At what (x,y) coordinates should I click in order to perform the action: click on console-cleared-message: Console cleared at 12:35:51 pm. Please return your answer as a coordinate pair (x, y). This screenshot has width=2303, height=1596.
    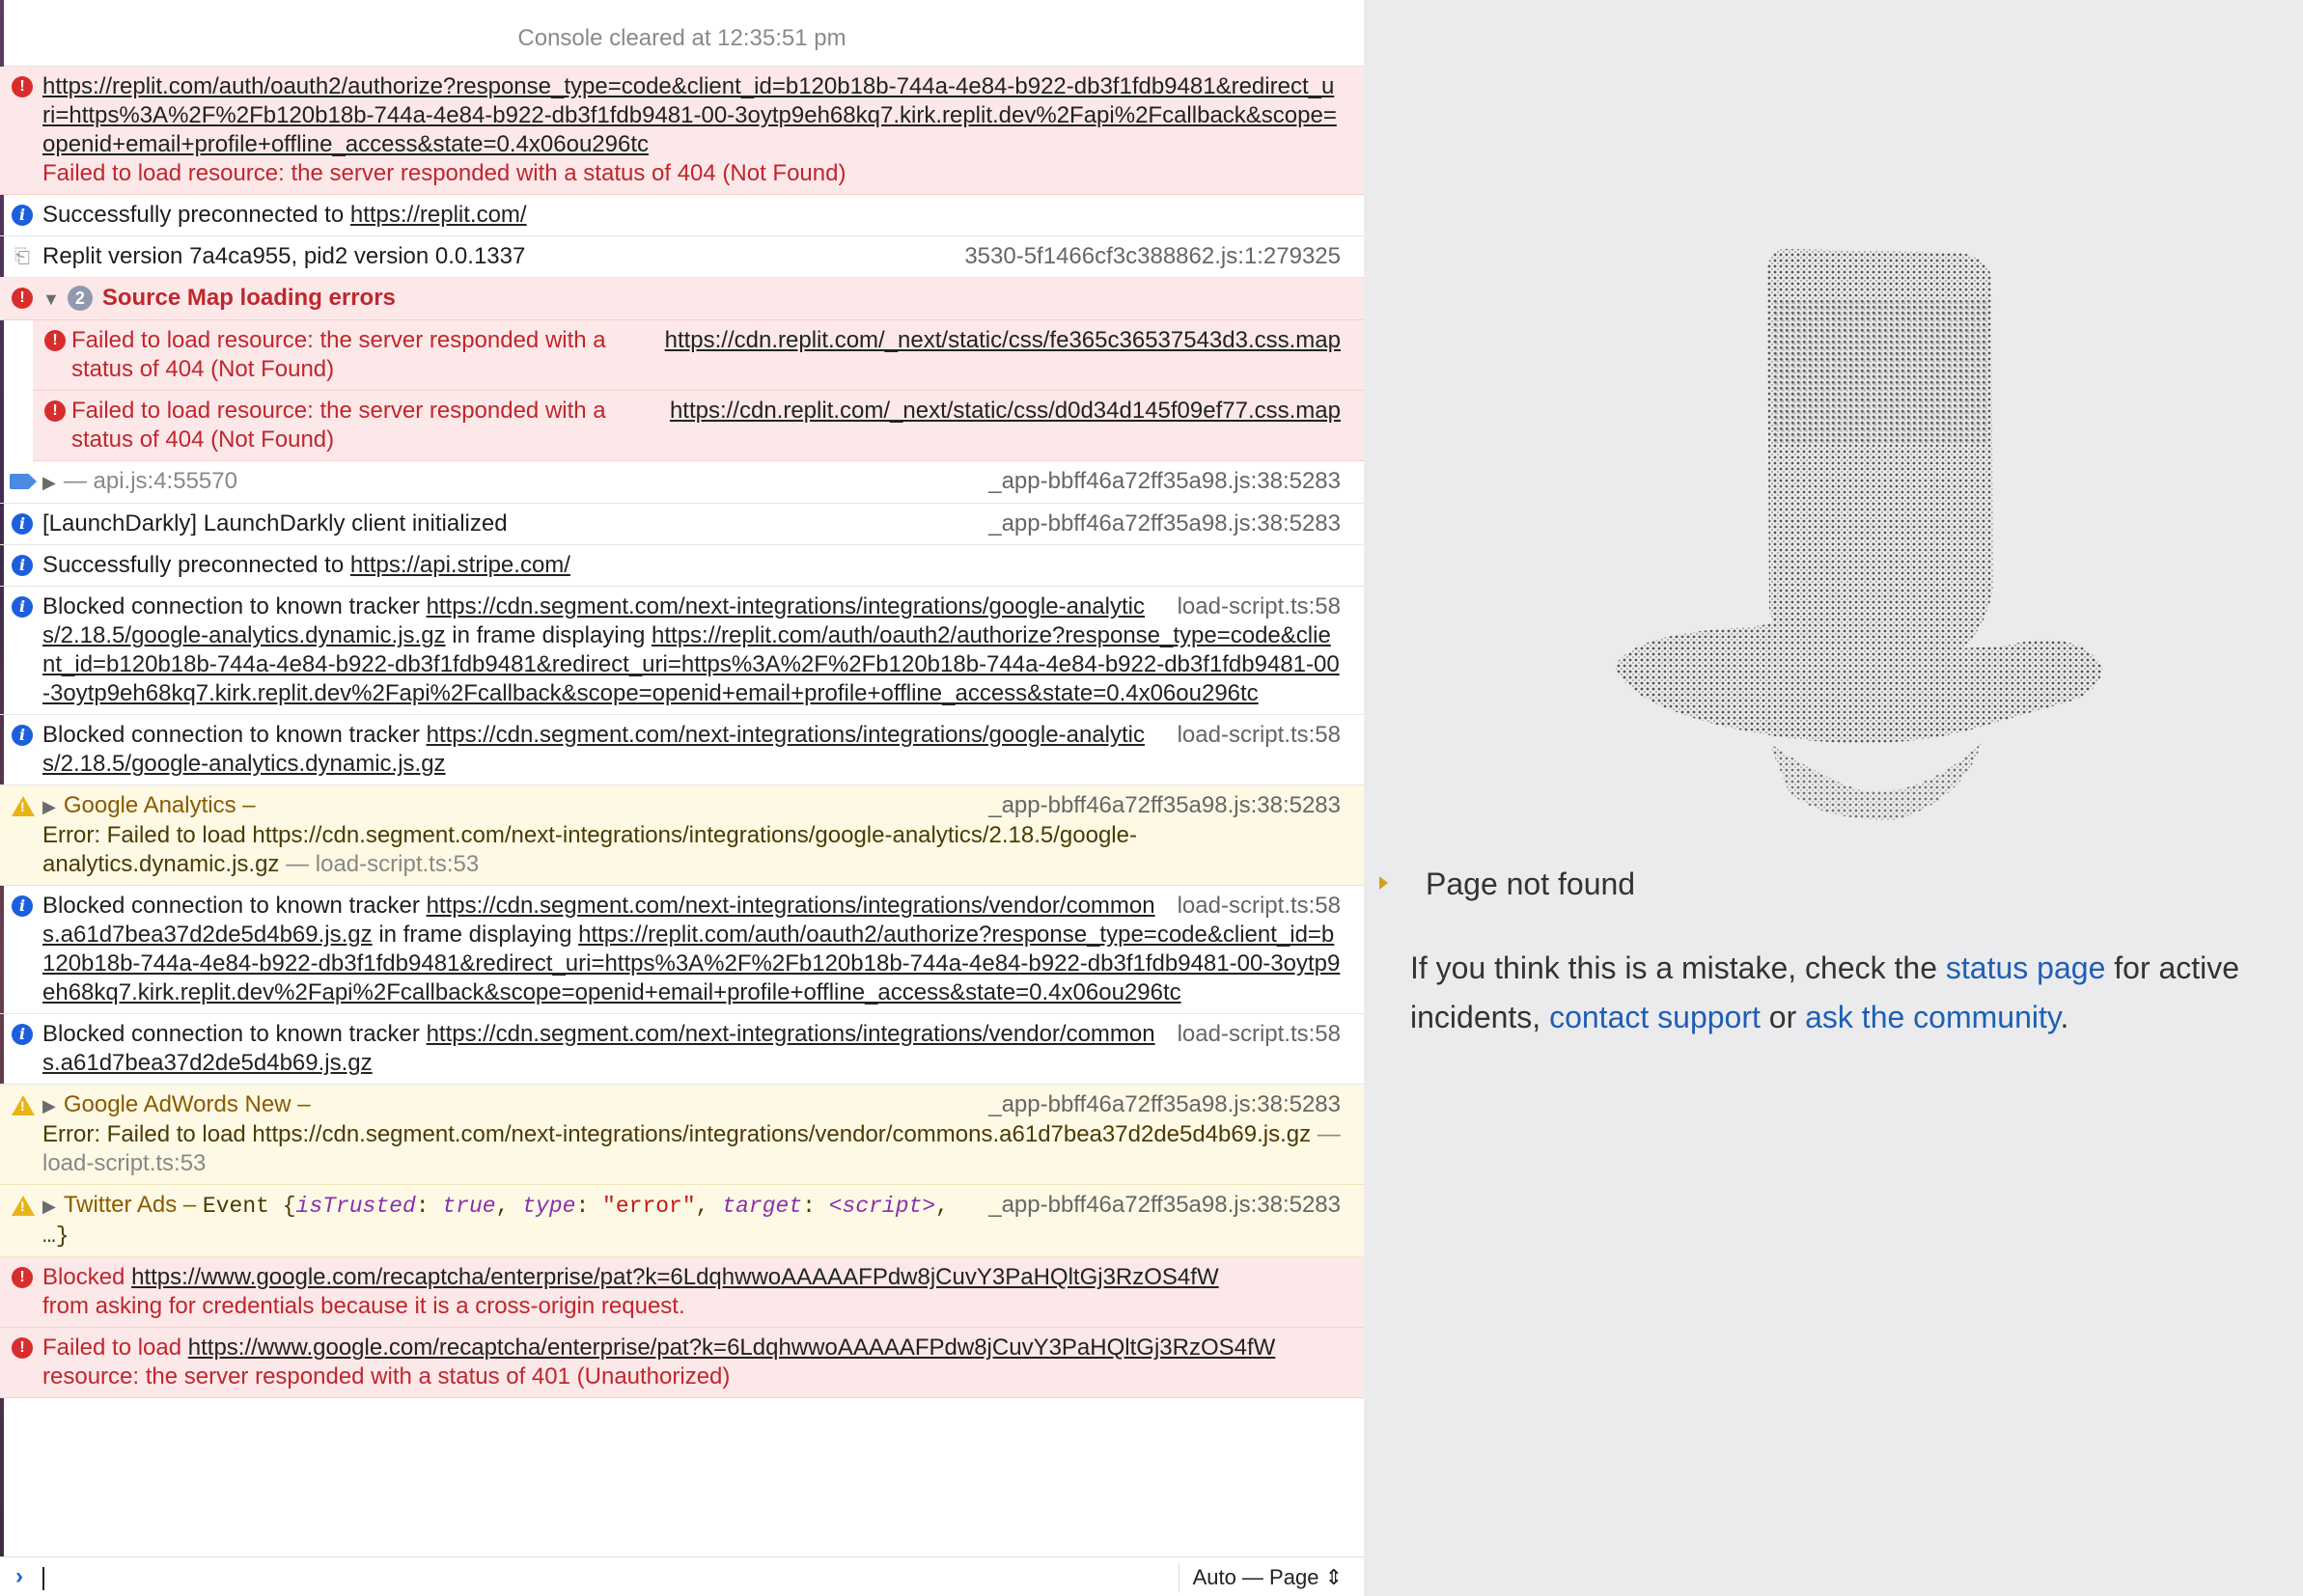
    Looking at the image, I should click on (682, 34).